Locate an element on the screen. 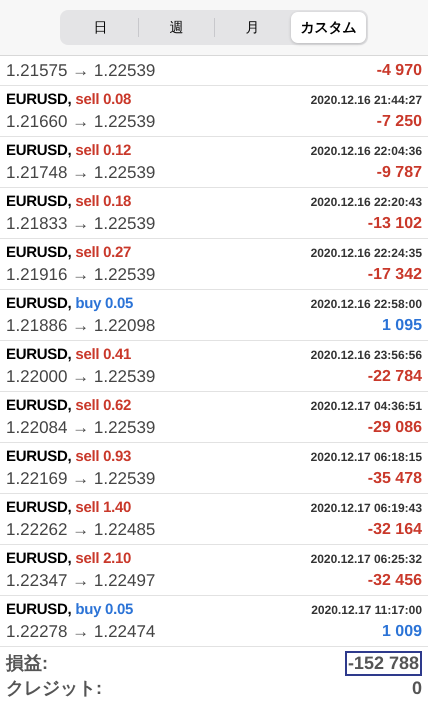 The image size is (428, 704). trade-row: EURUSD, sell 0.93 2020.12.17 06:18:15 1.22169 → 1.22539 -35 478 is located at coordinates (214, 468).